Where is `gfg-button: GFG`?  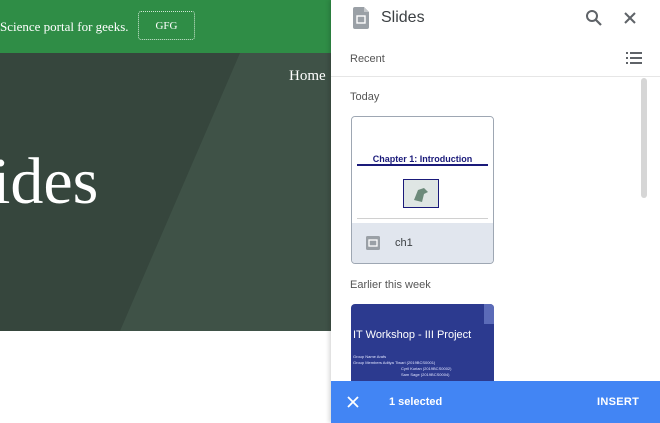
gfg-button: GFG is located at coordinates (166, 25).